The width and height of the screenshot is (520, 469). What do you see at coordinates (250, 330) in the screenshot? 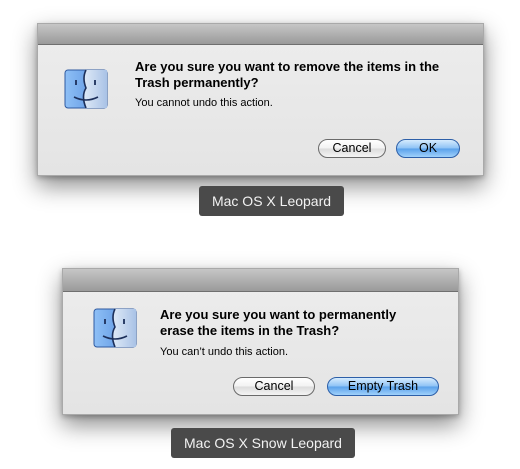
I see `snow-leopard-title-line2: erase the items in the Trash?` at bounding box center [250, 330].